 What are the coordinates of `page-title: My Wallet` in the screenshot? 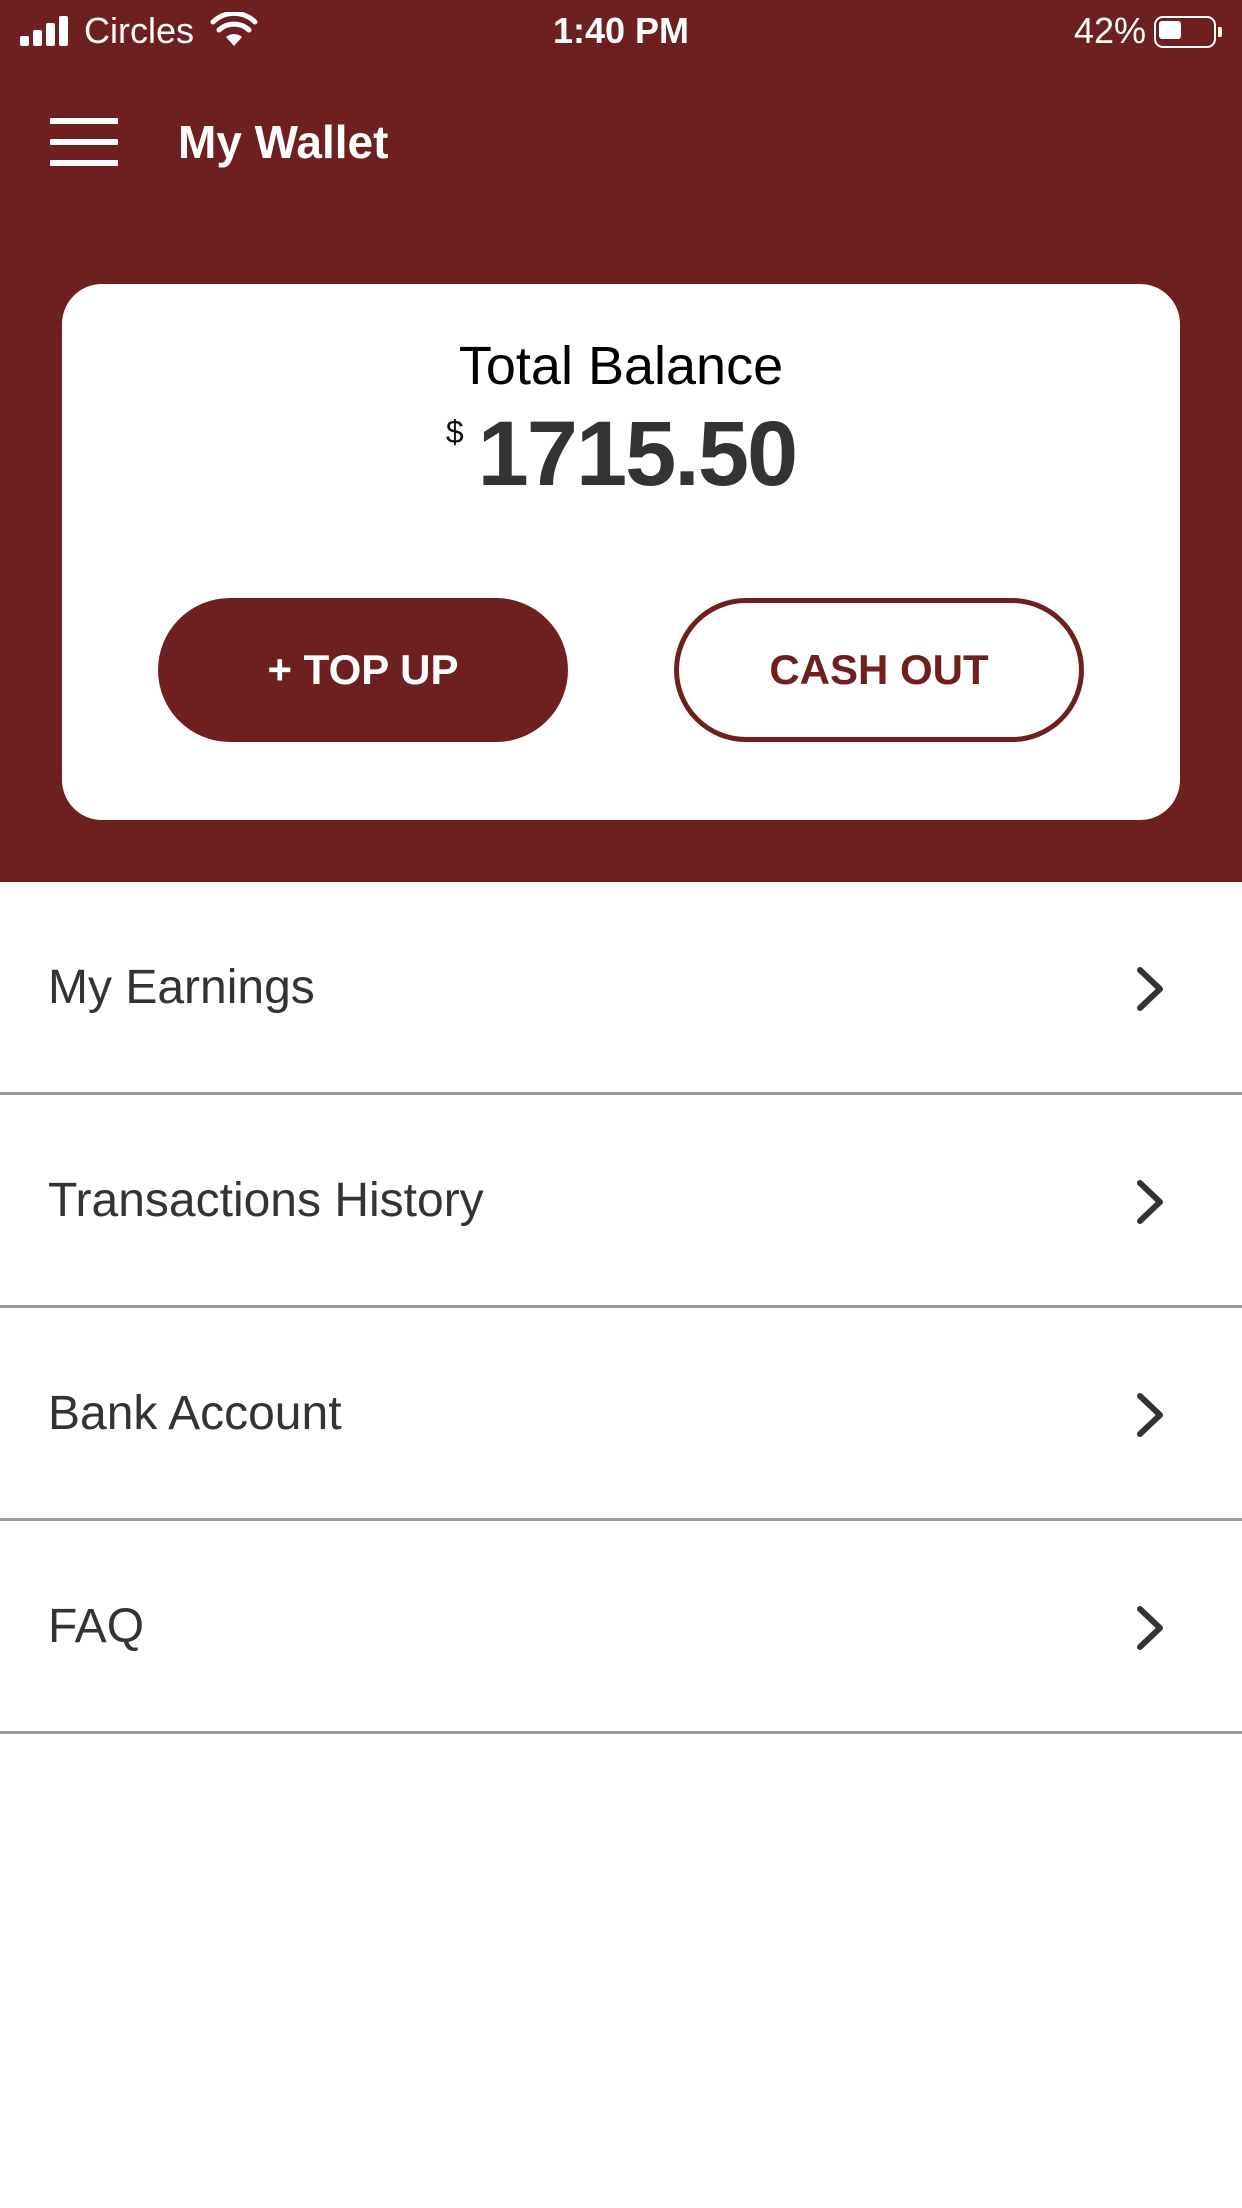 It's located at (283, 142).